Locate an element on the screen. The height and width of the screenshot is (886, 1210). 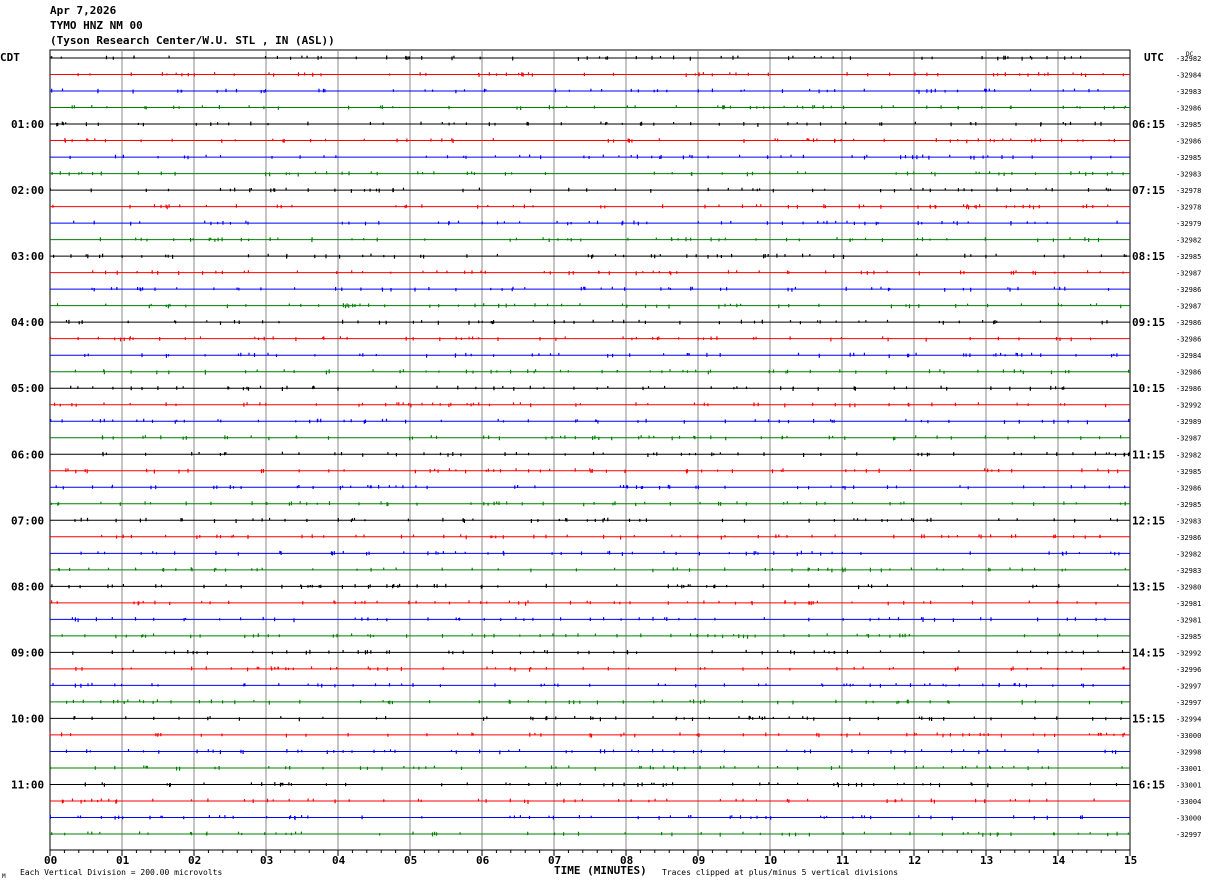
utc-hour-label: 16:15 is located at coordinates (1148, 784).